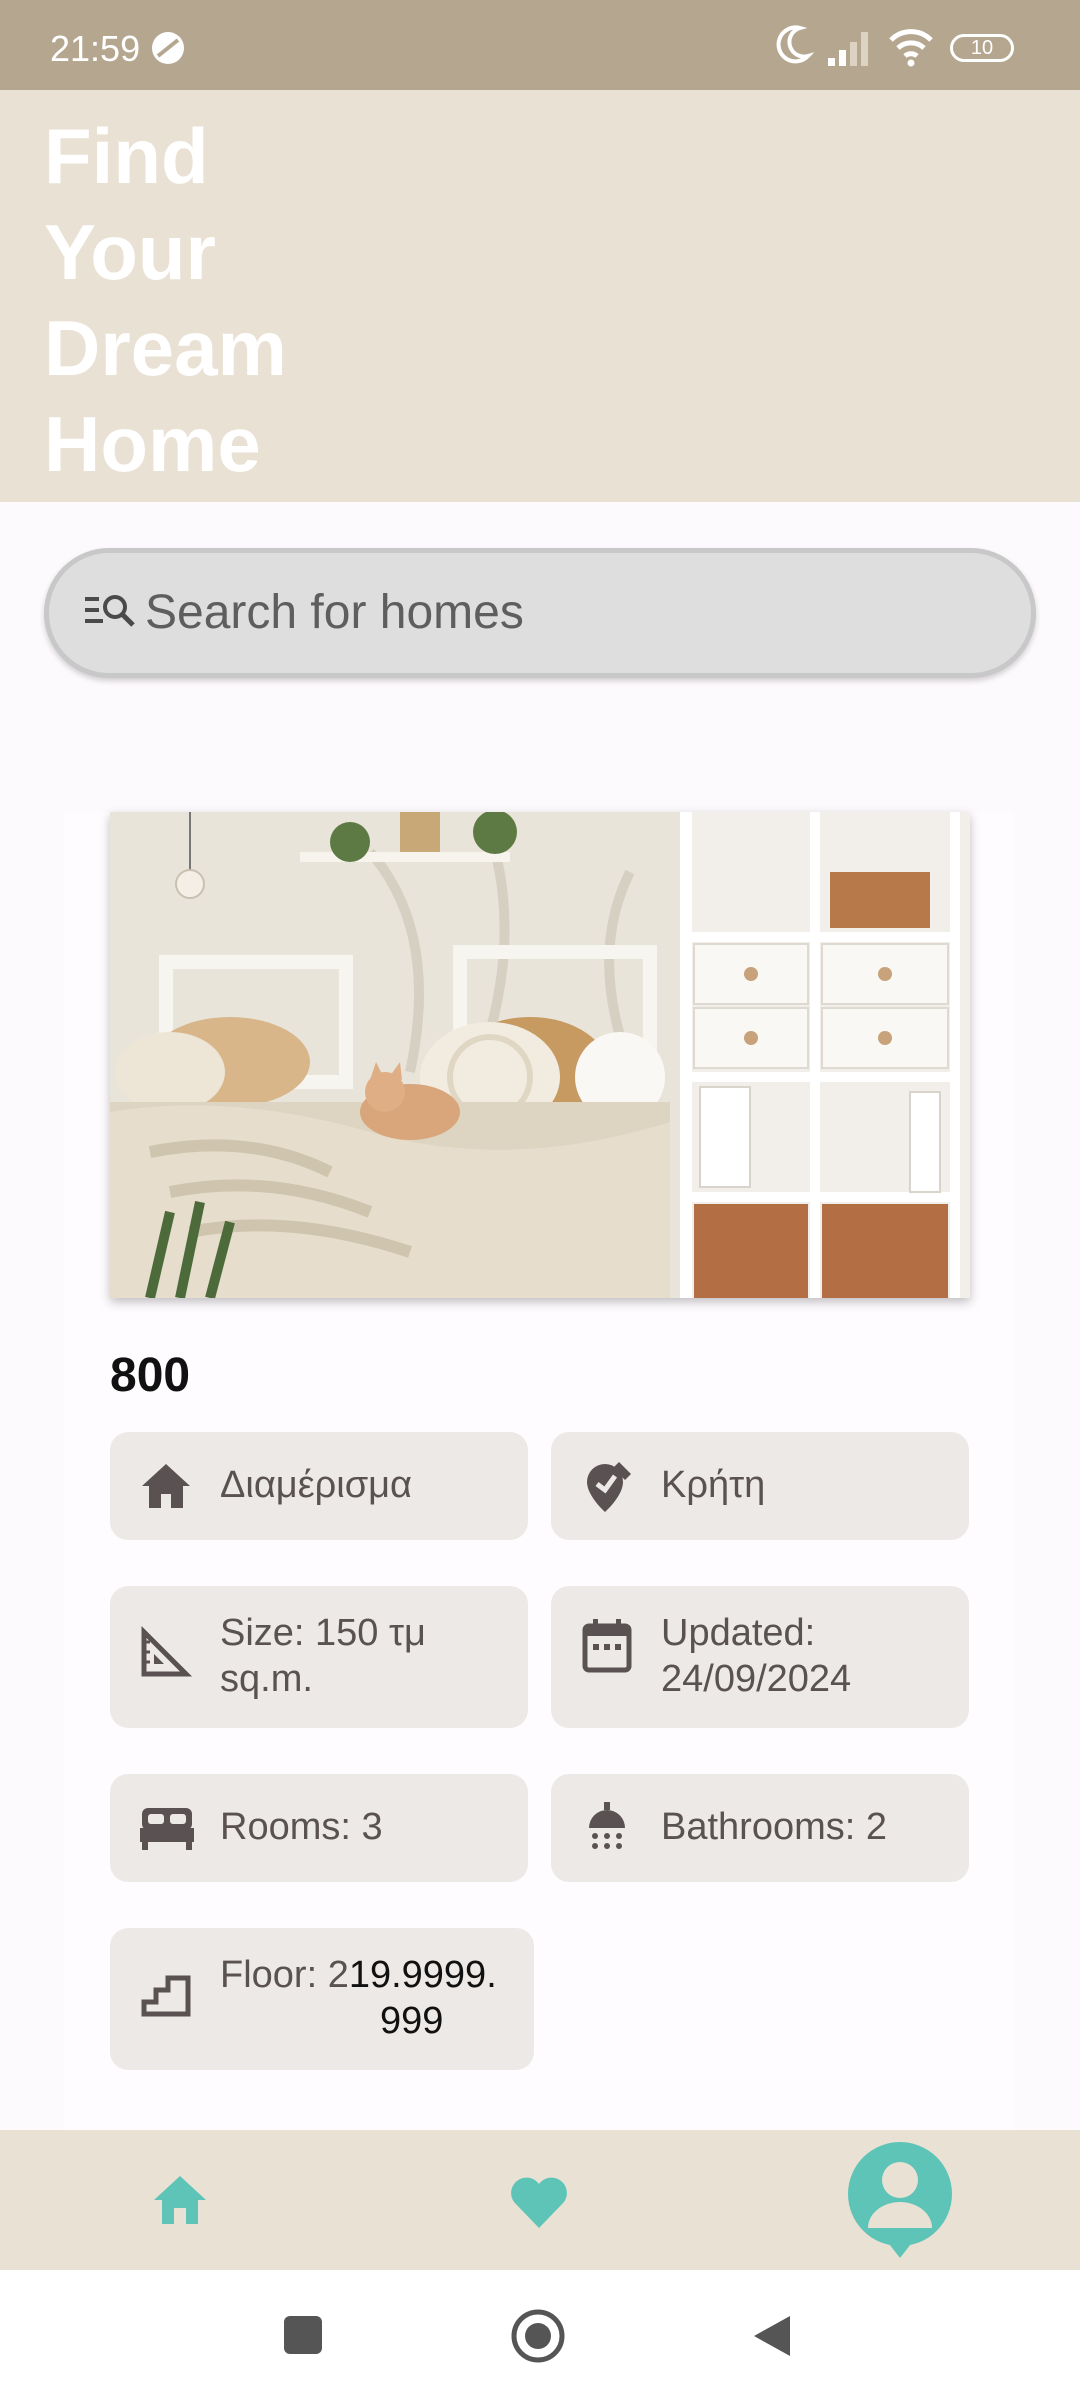  I want to click on property-type-text: Διαμέρισμα, so click(316, 1485).